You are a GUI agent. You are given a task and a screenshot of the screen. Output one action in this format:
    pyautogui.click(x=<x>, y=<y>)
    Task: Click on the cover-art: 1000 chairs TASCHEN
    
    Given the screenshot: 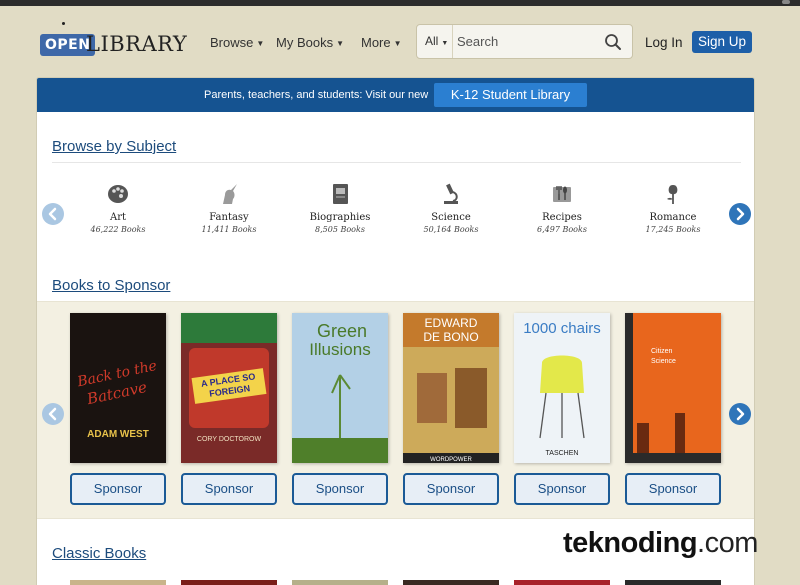 What is the action you would take?
    pyautogui.click(x=562, y=388)
    